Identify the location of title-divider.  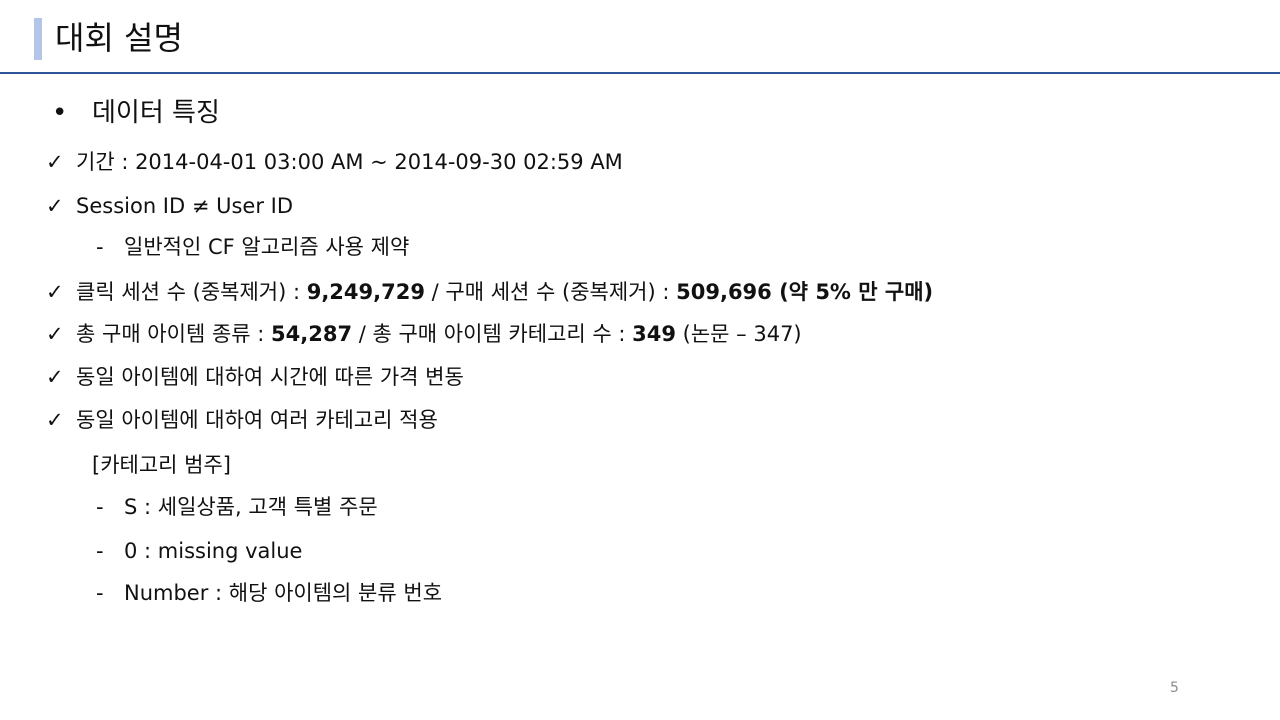
(640, 73).